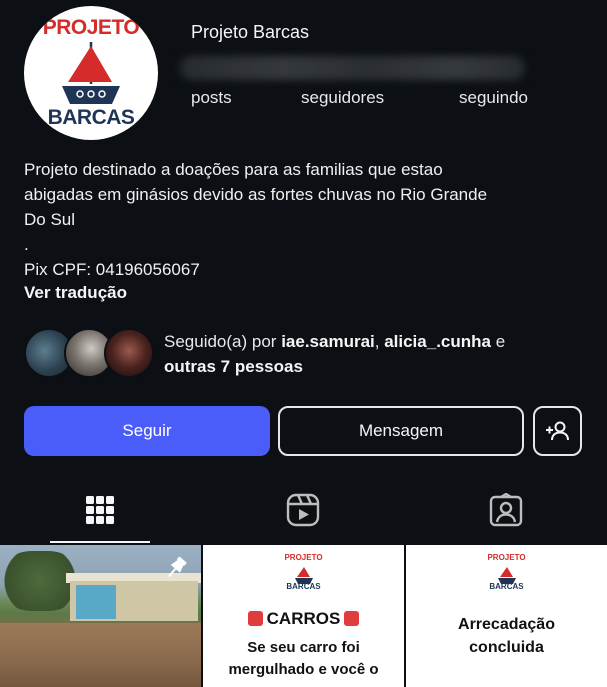 The height and width of the screenshot is (687, 607). I want to click on tagged-icon, so click(506, 510).